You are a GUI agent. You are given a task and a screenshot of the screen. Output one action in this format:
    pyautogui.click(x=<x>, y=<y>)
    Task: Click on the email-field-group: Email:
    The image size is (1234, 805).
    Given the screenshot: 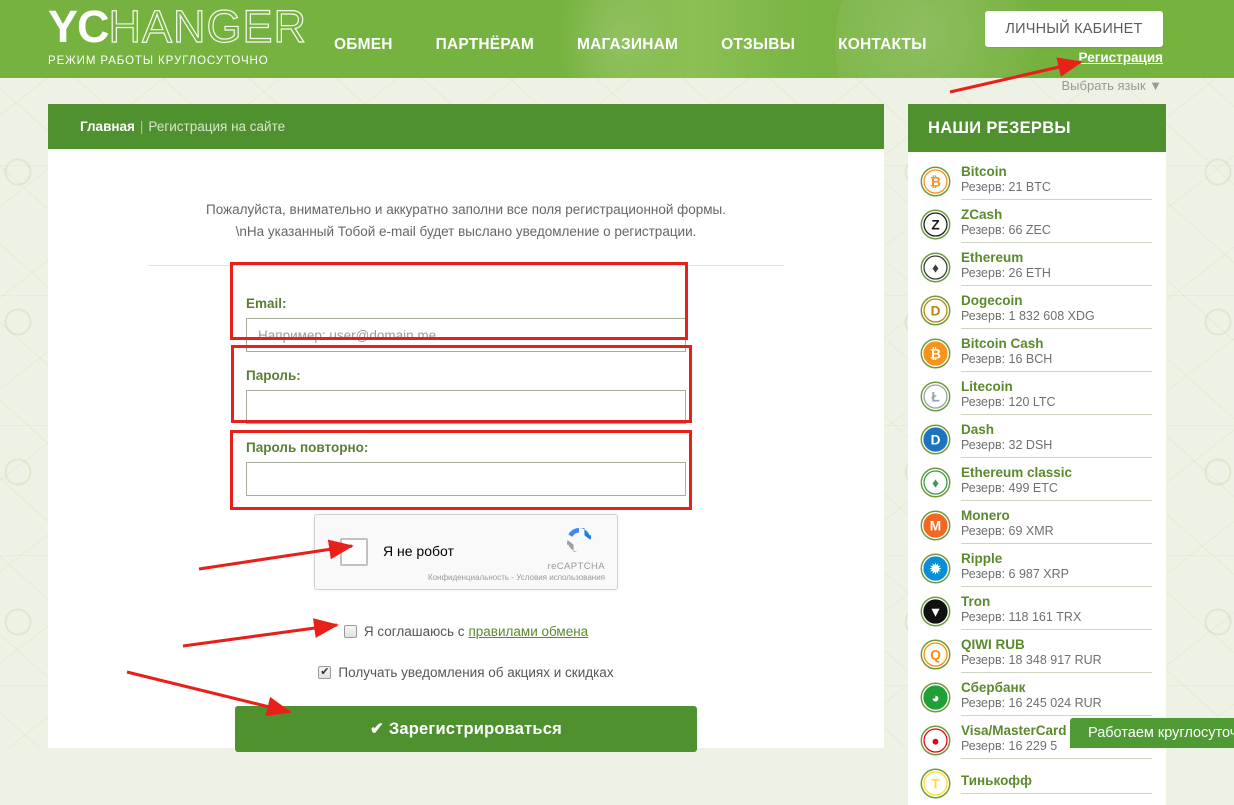 What is the action you would take?
    pyautogui.click(x=466, y=324)
    